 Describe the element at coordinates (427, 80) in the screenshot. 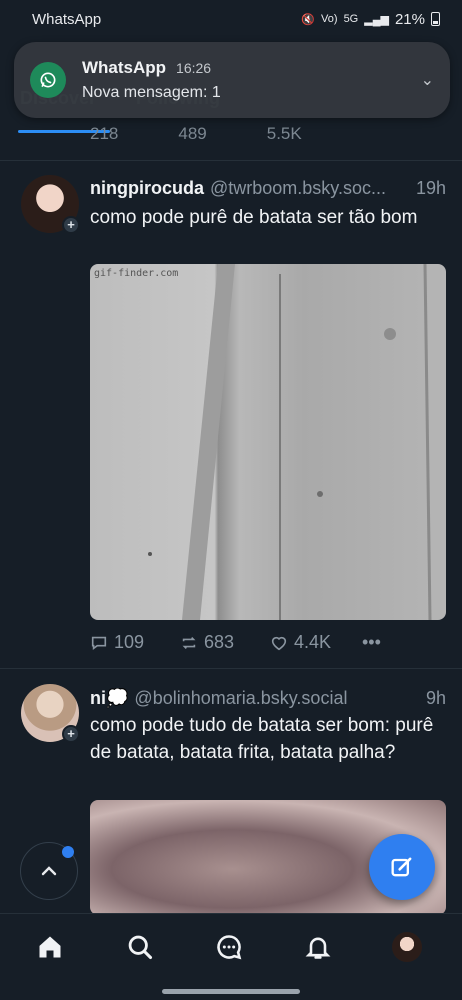

I see `chevron-down-icon: ⌄` at that location.